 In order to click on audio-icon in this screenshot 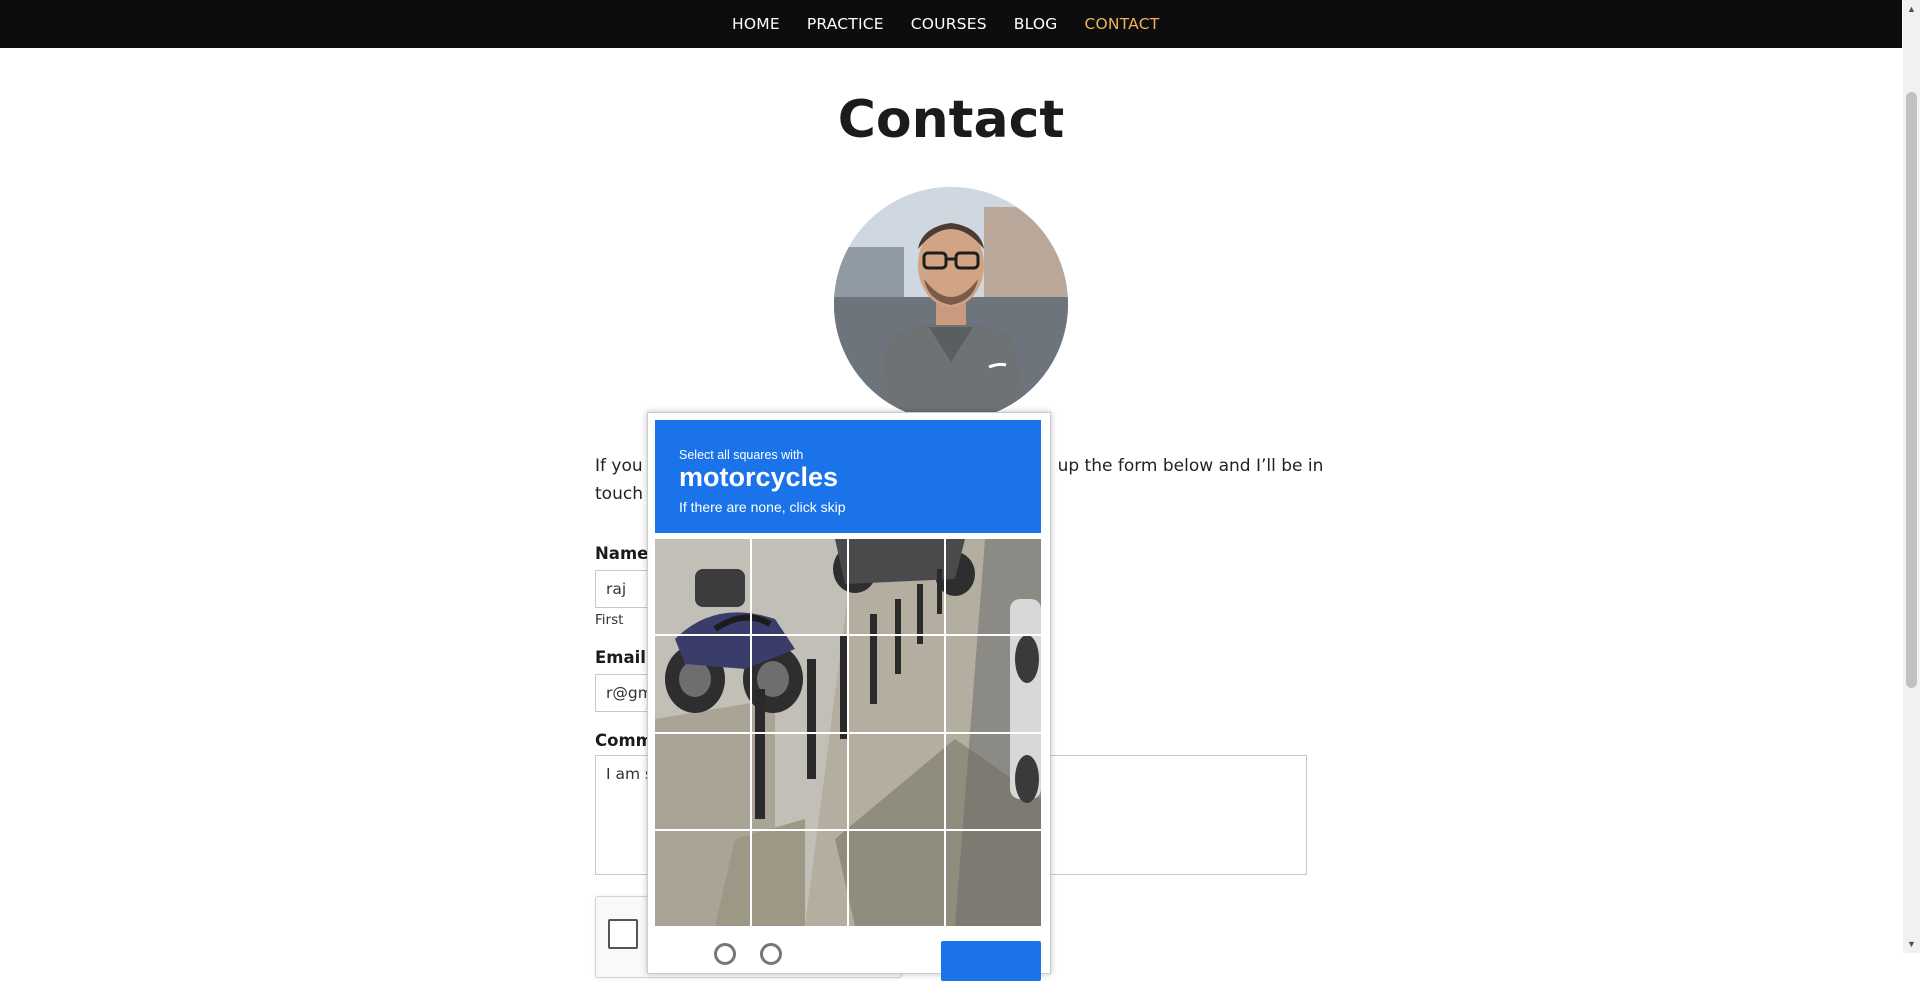, I will do `click(771, 954)`.